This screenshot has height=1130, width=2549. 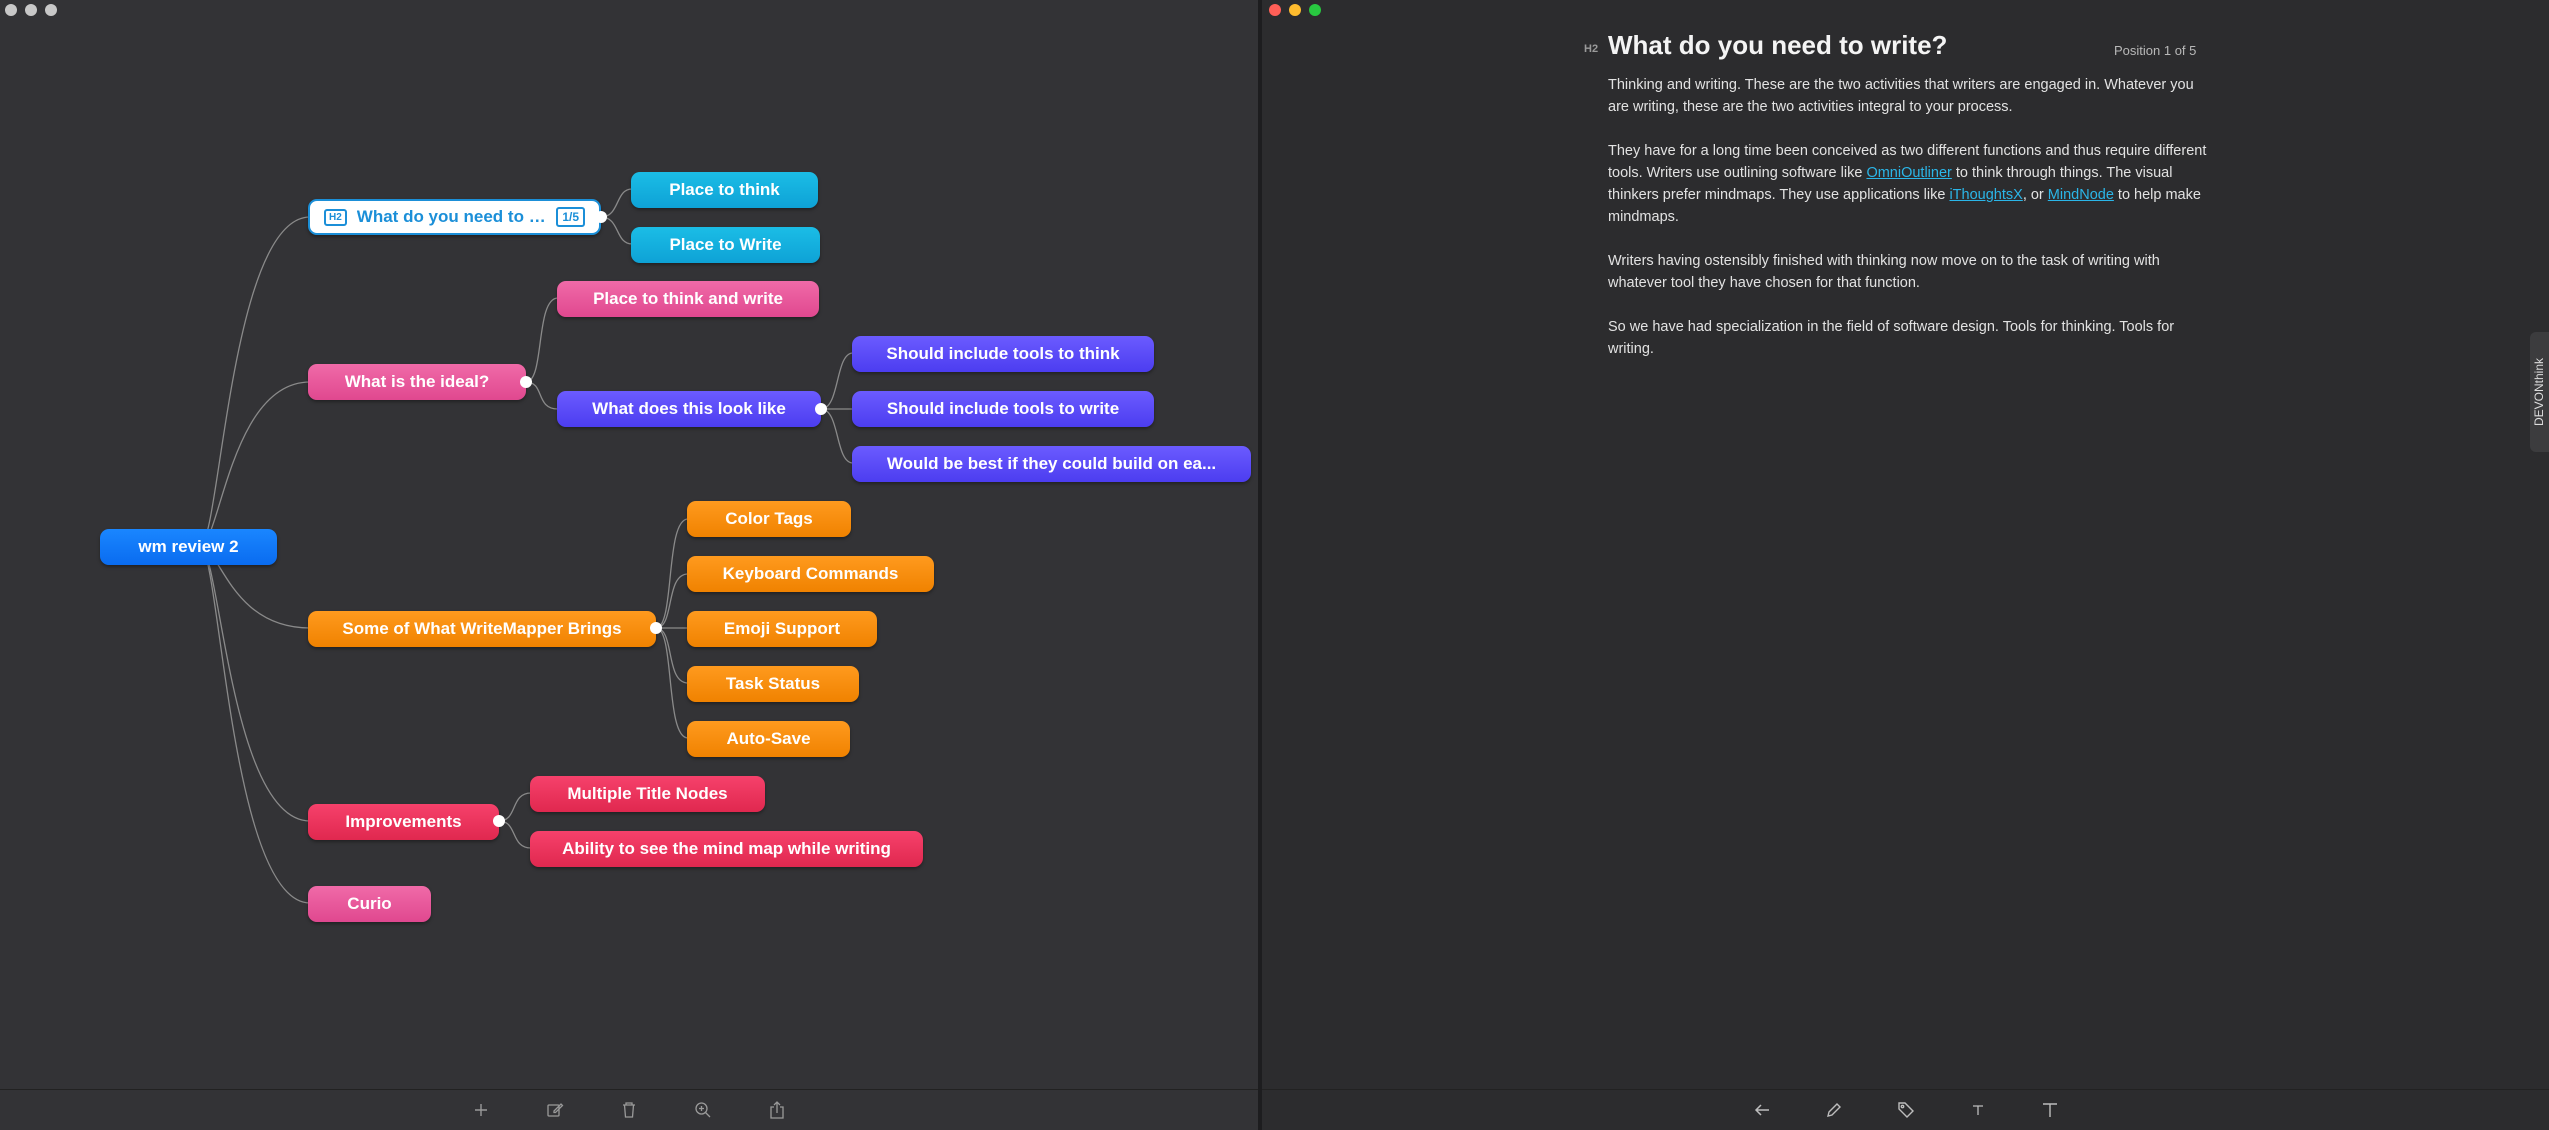 I want to click on connector-look-build, so click(x=837, y=436).